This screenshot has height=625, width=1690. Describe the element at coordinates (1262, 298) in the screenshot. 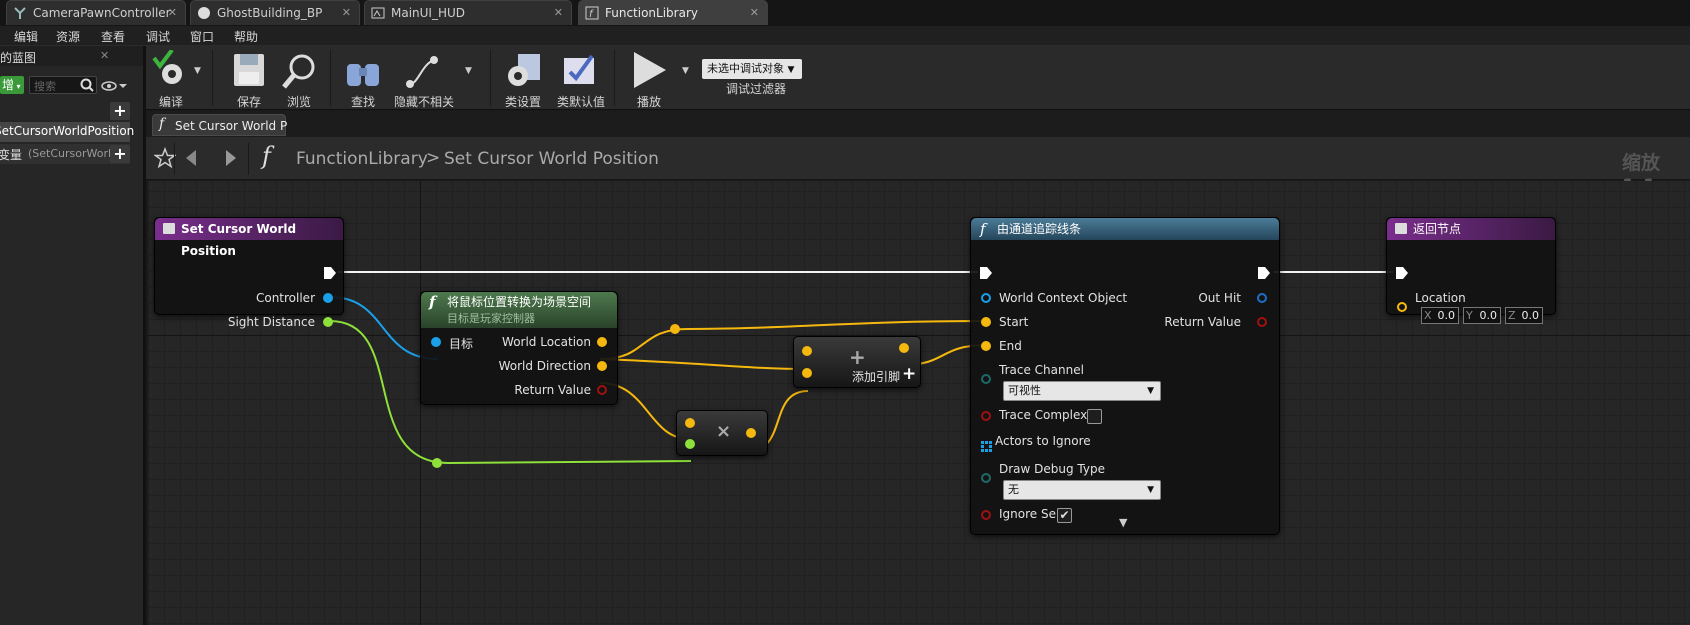

I see `out-hit-output-pin` at that location.